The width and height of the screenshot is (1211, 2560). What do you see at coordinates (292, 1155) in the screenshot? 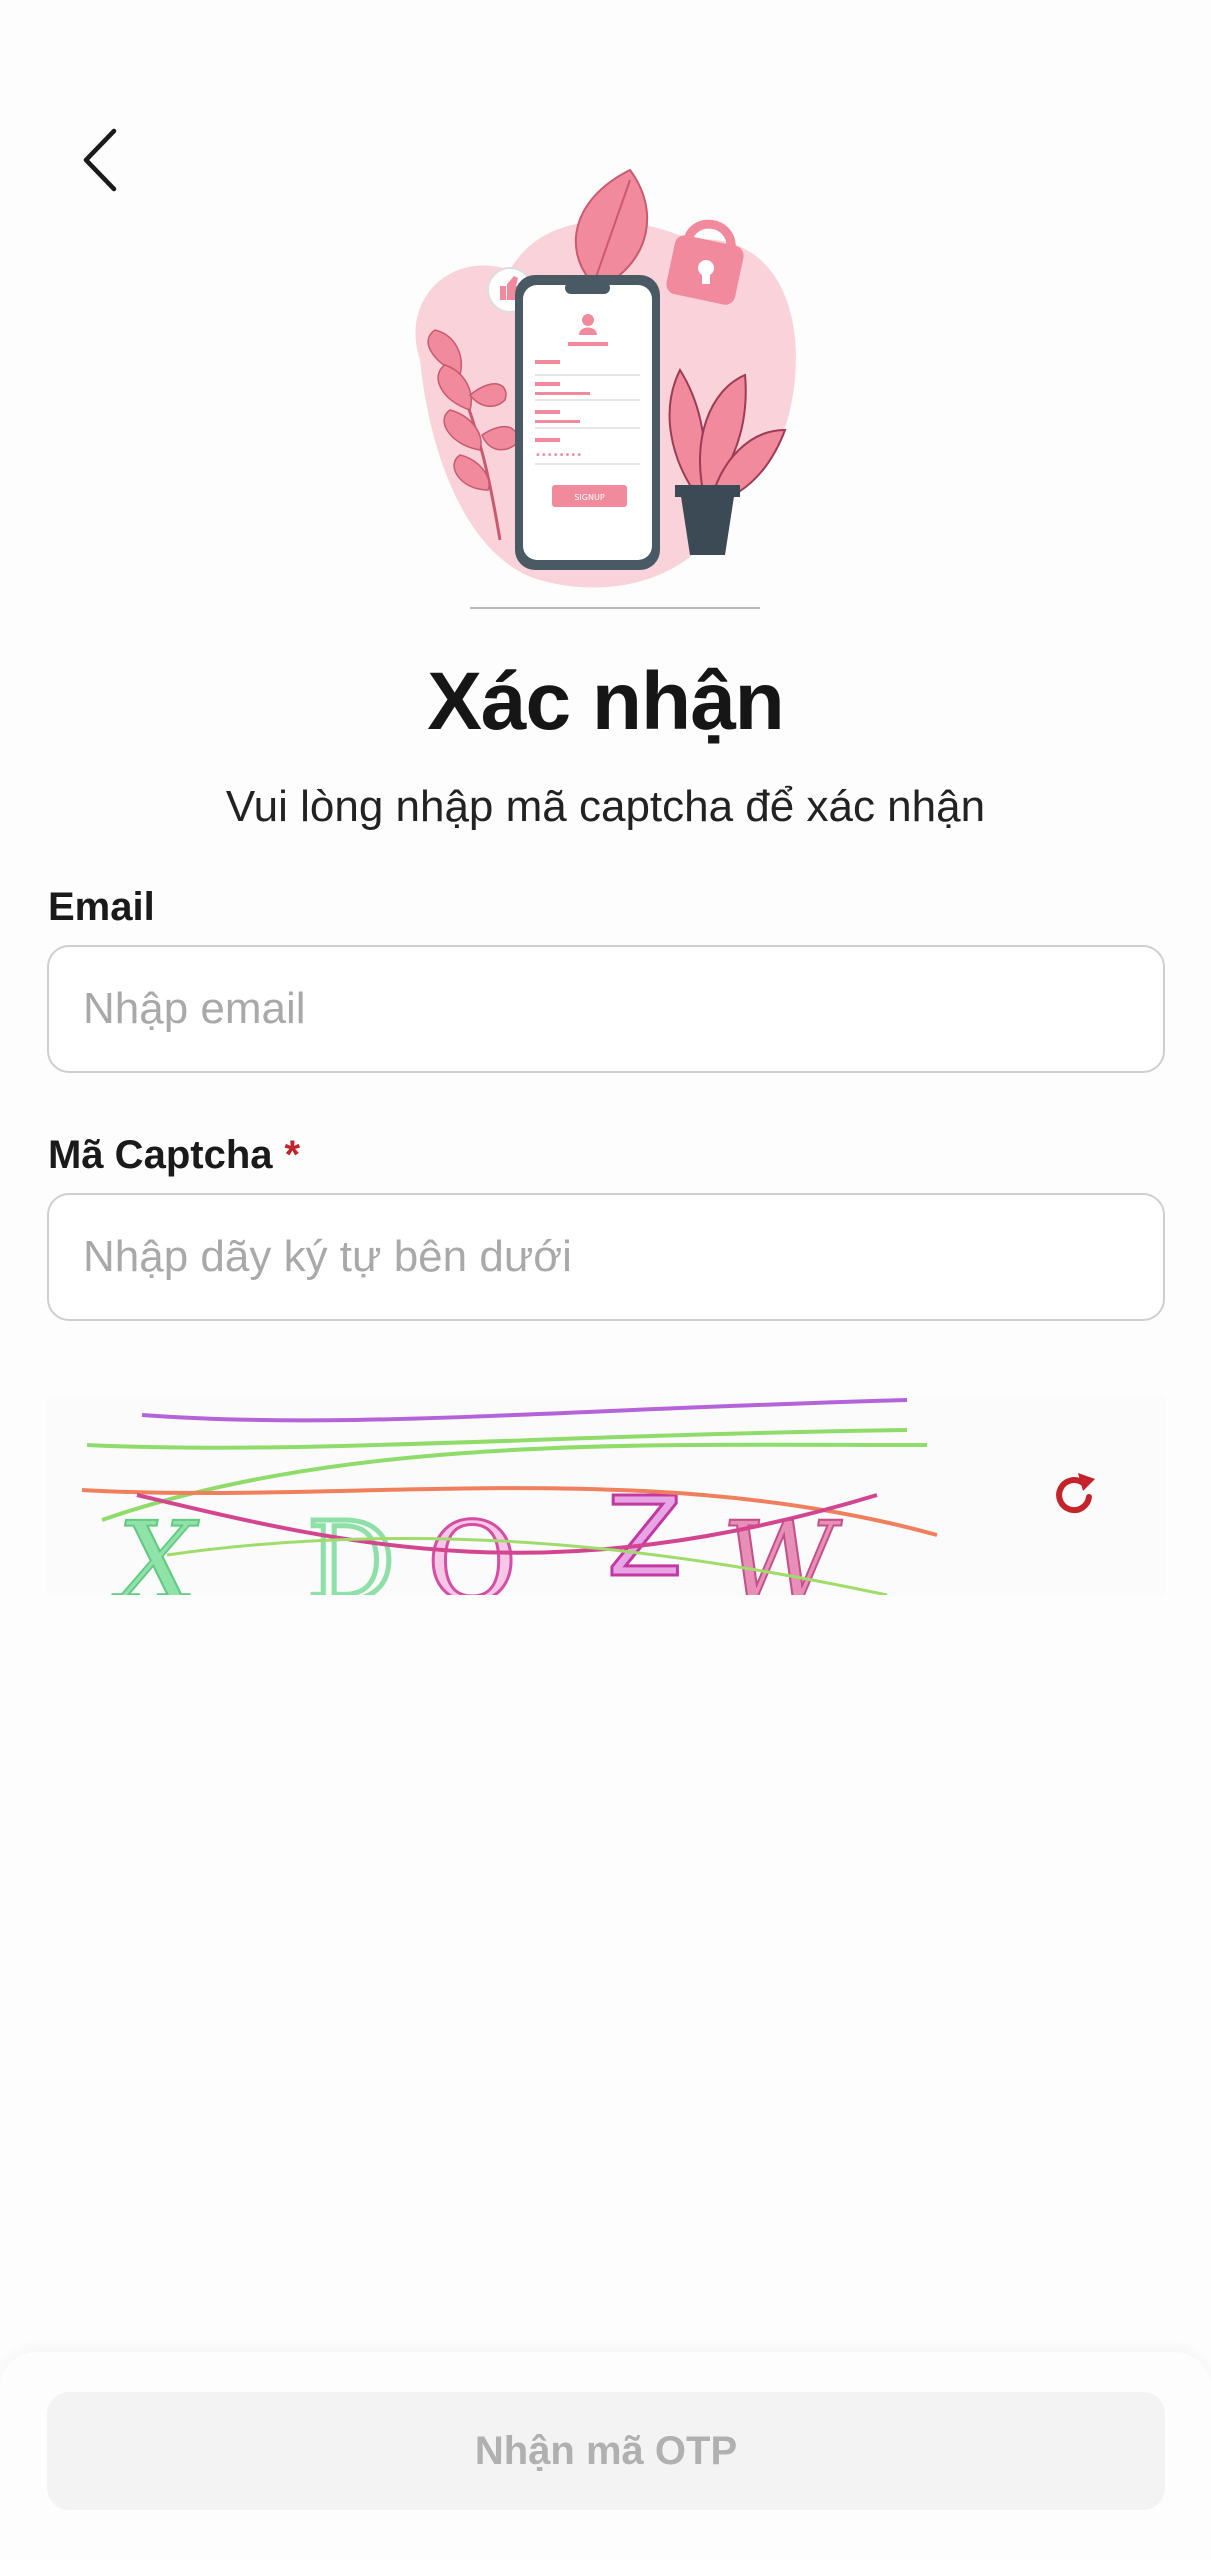
I see `required-mark: *` at bounding box center [292, 1155].